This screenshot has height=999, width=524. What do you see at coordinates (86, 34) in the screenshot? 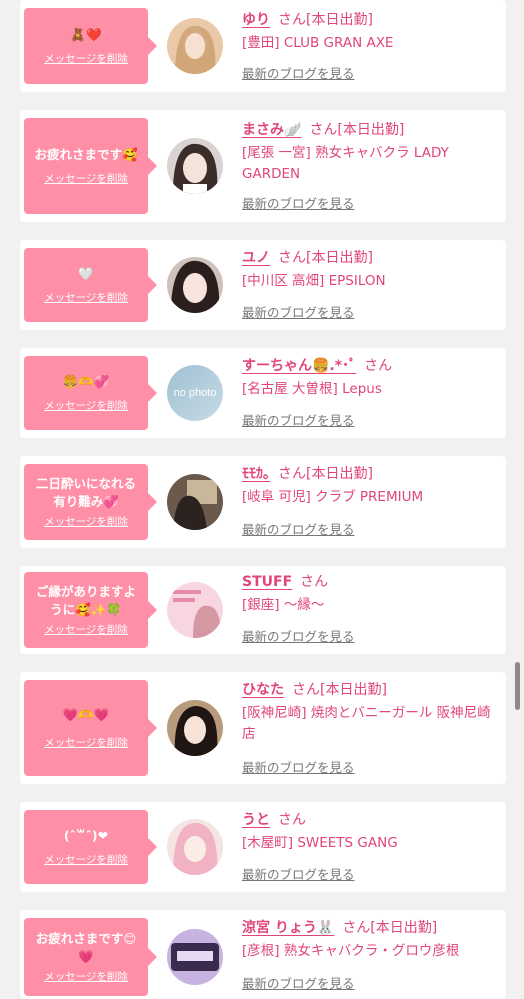
I see `message-text: 🧸❤️` at bounding box center [86, 34].